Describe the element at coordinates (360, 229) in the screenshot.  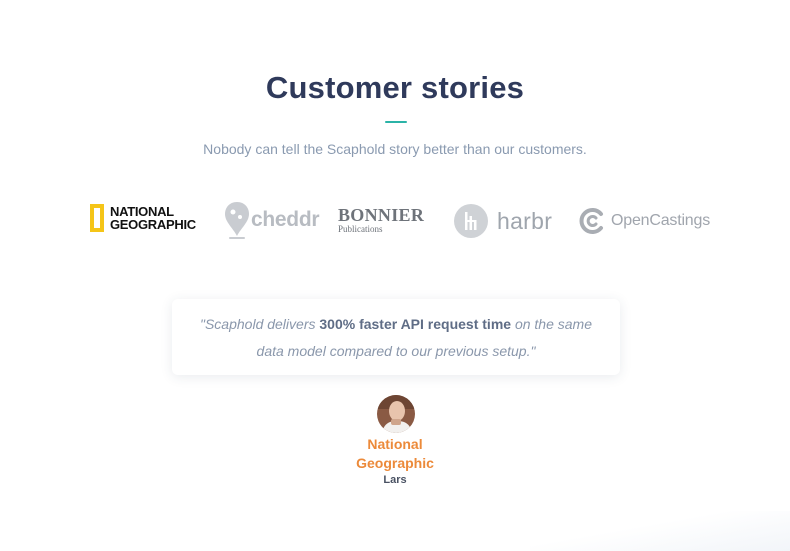
I see `bonnier-logo-sub: Publications` at that location.